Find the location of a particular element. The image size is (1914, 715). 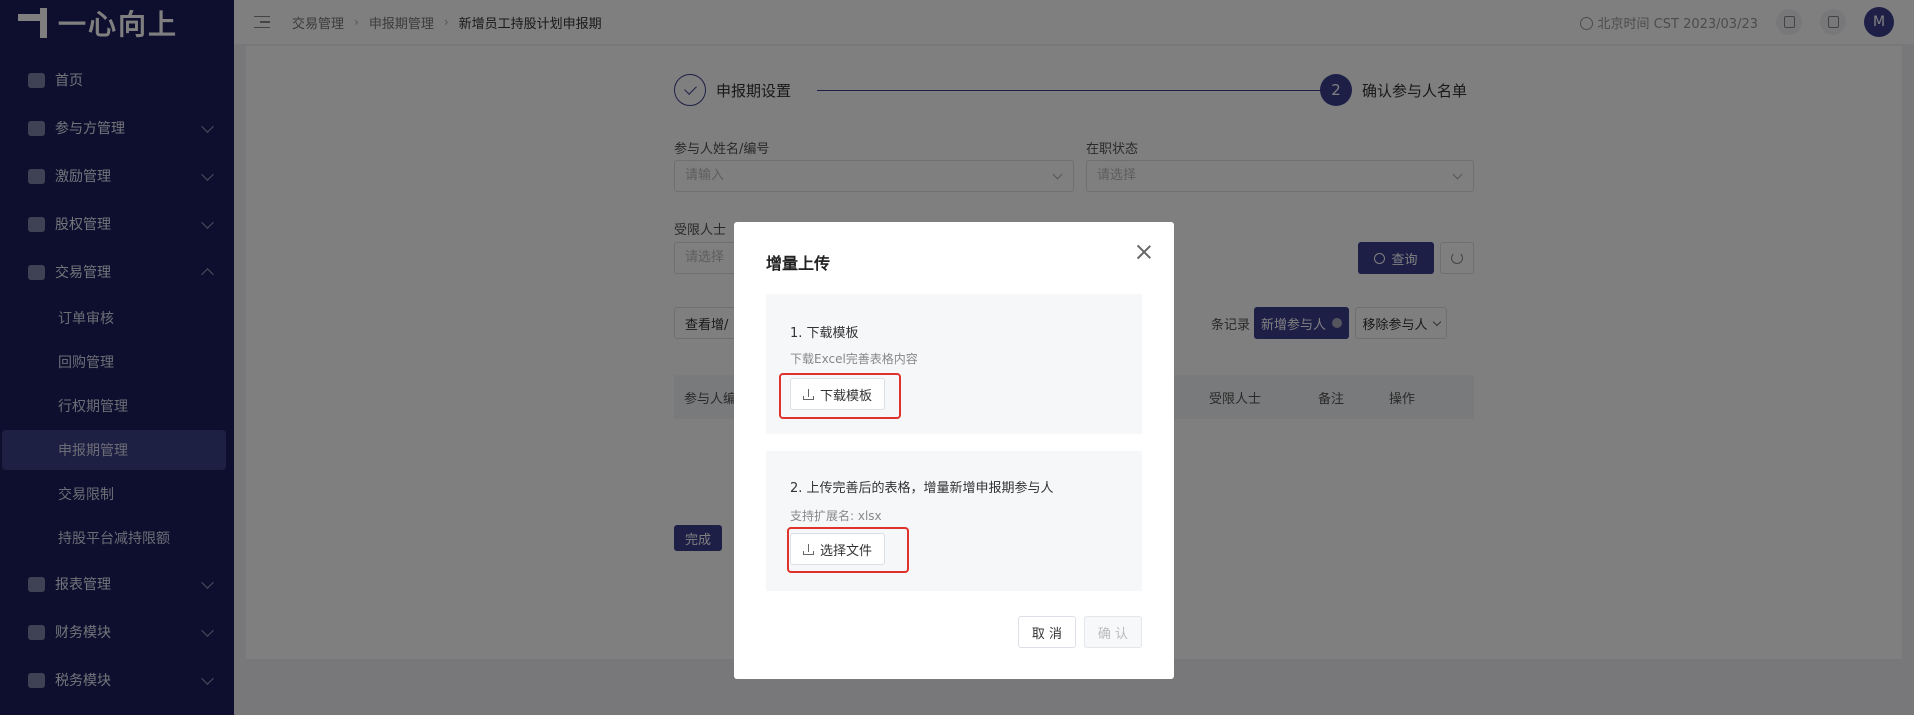

modal-title: 增量上传 is located at coordinates (798, 263).